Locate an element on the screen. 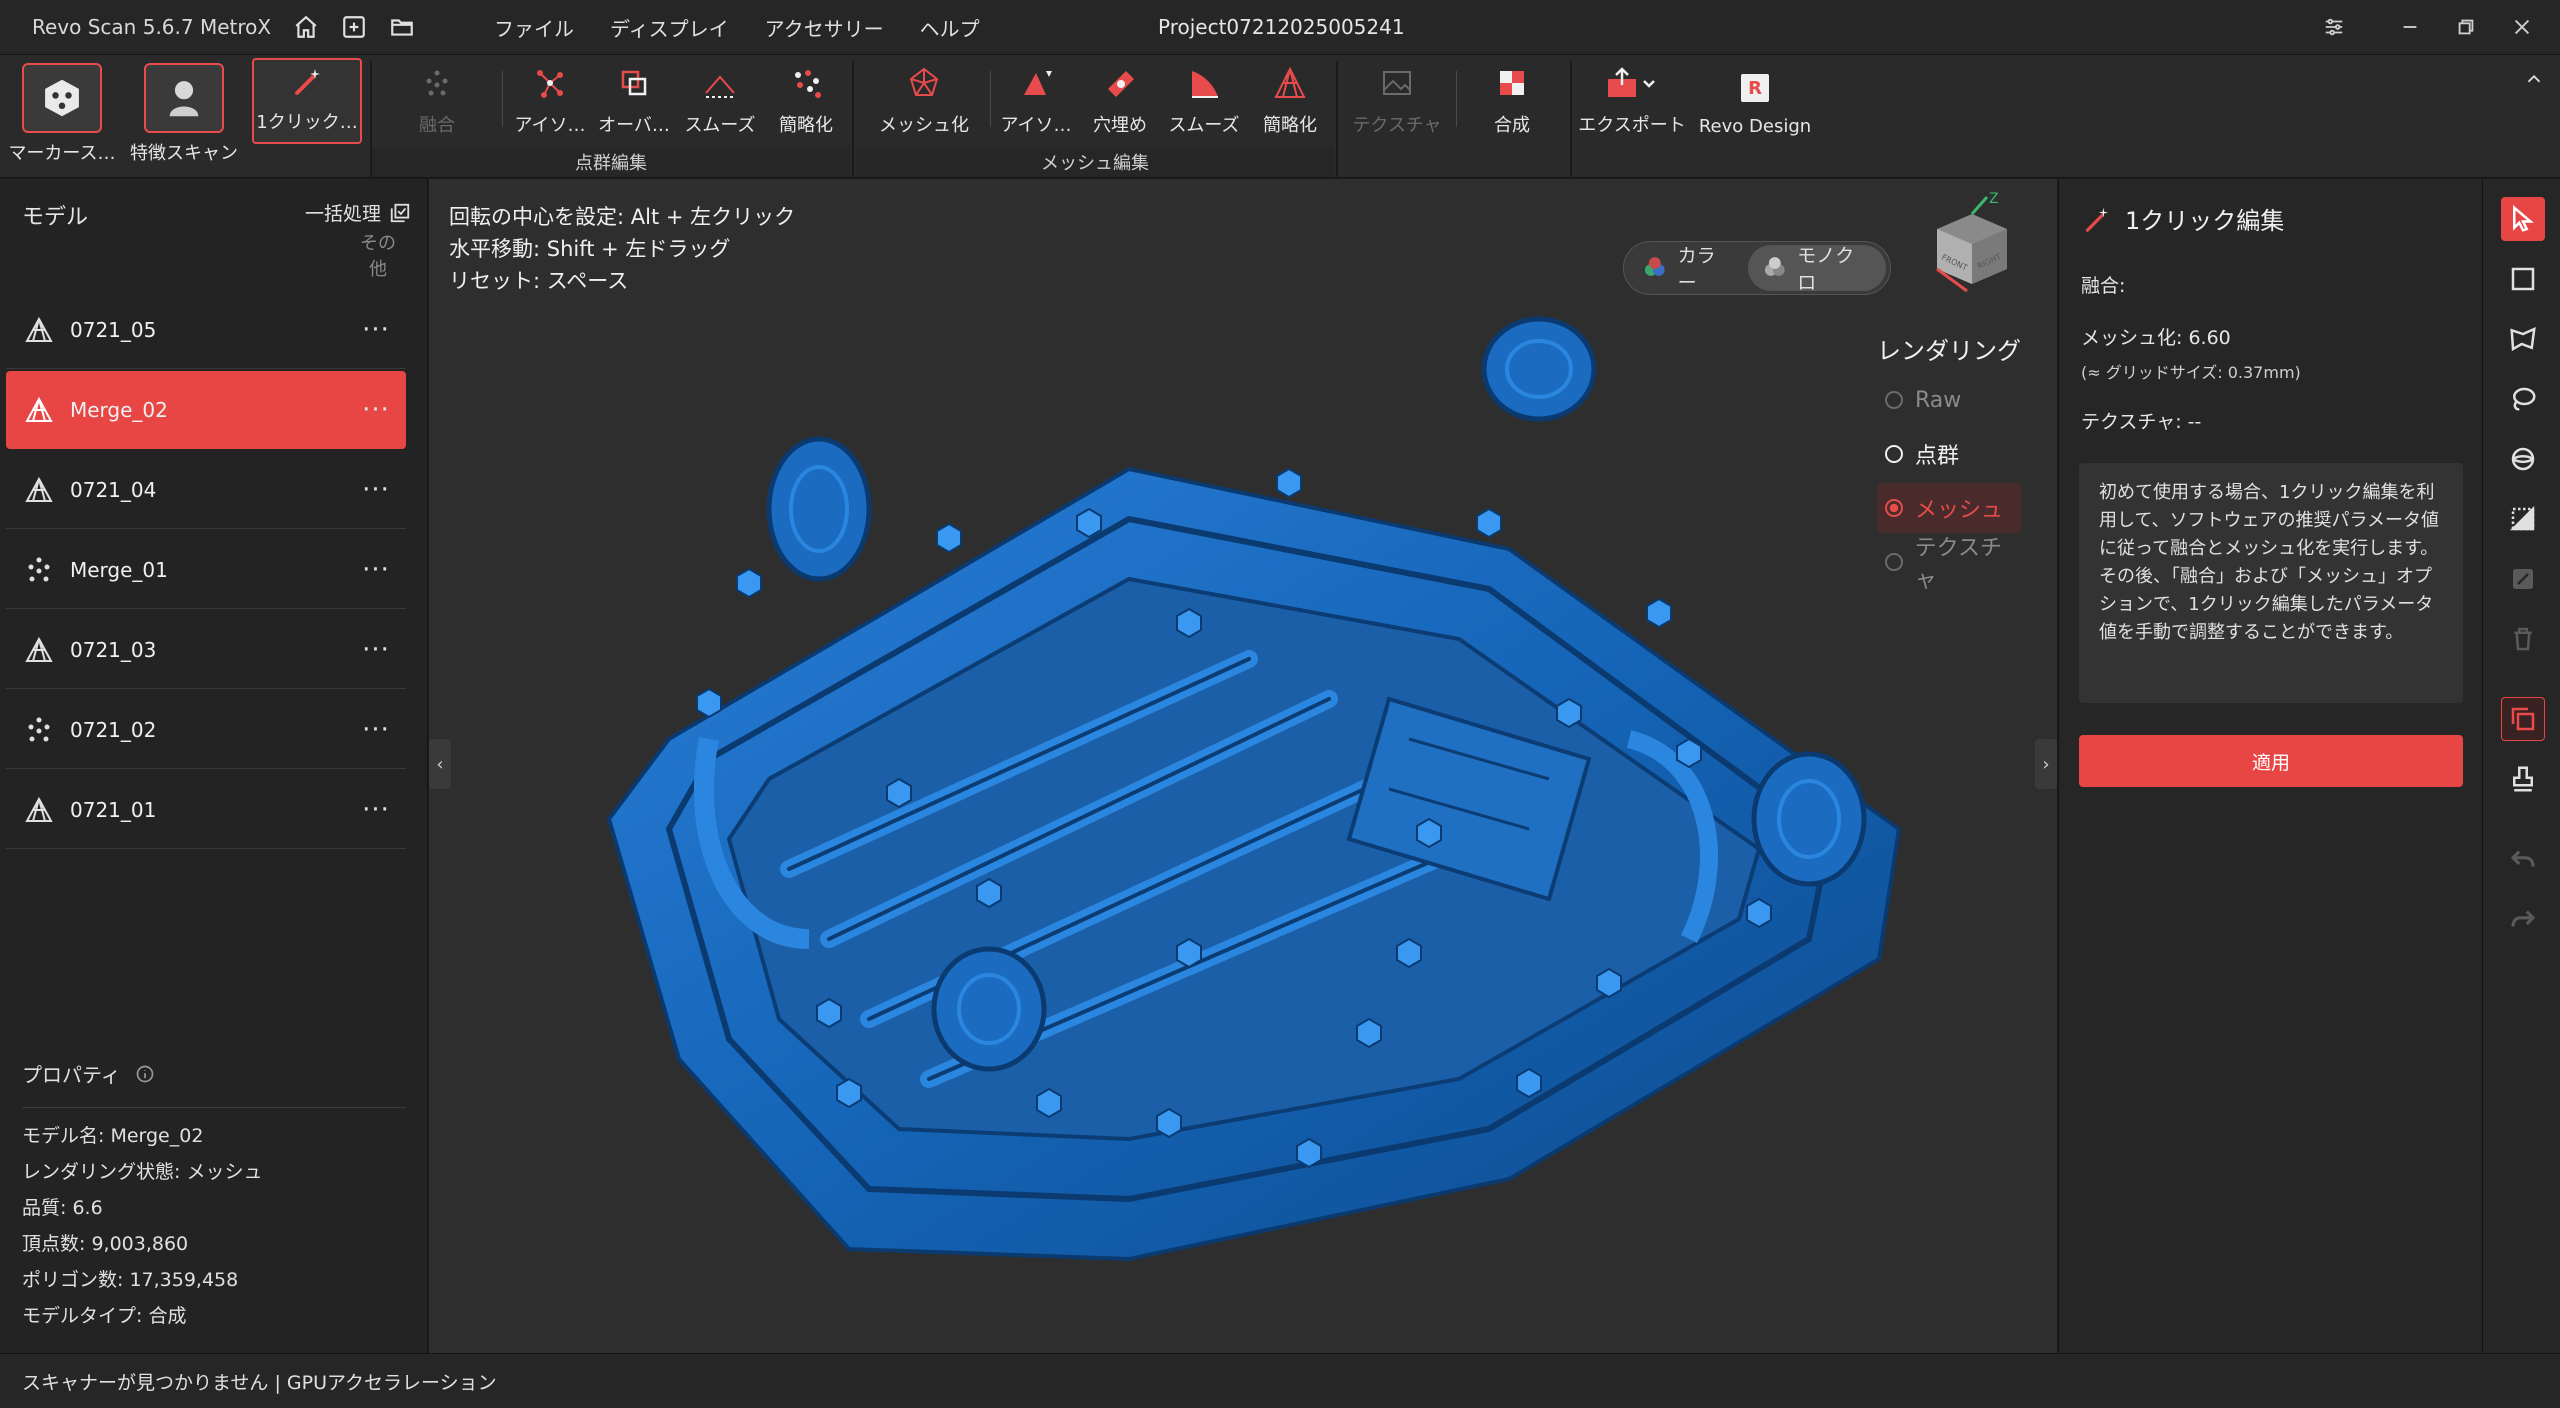  batch-label: 一括処理 is located at coordinates (342, 214).